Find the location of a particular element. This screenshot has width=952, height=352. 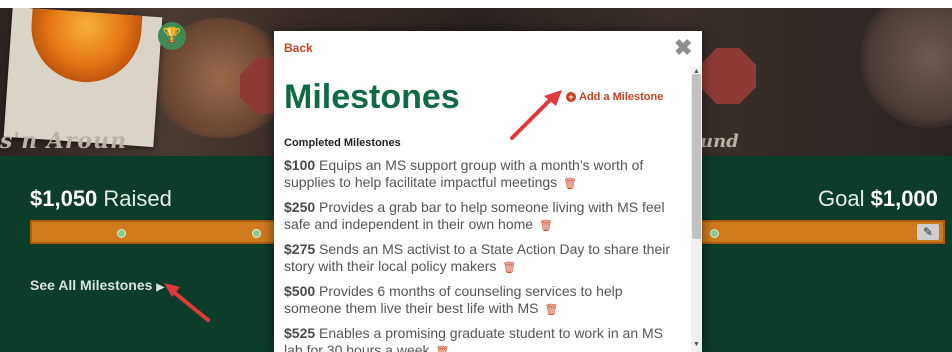

trophy-icon: 🏆 is located at coordinates (172, 36).